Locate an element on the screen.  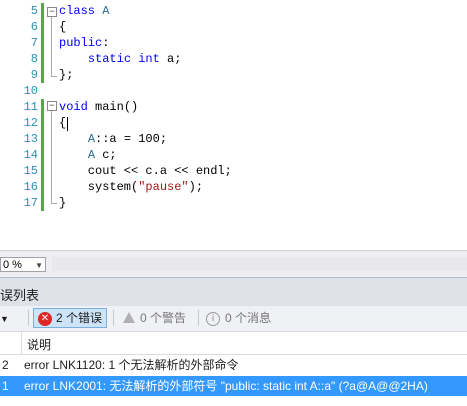
messages-filter-button: i 0 个消息 is located at coordinates (238, 318).